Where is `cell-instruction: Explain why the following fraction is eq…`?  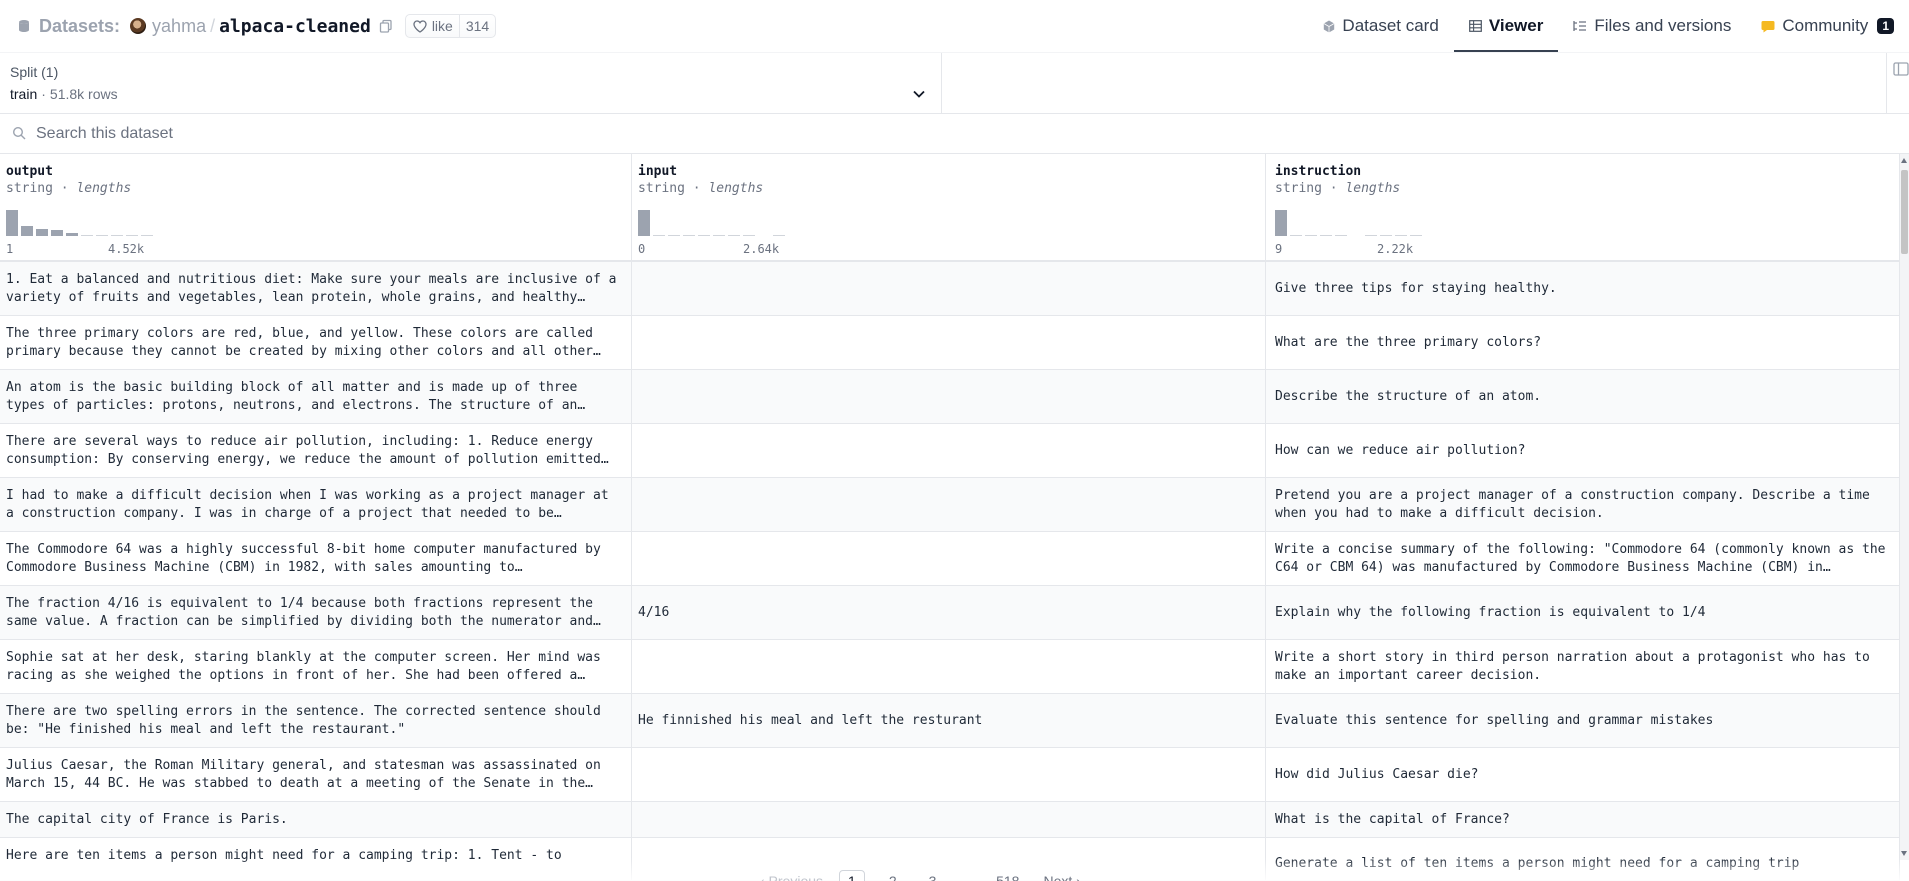 cell-instruction: Explain why the following fraction is eq… is located at coordinates (1583, 612).